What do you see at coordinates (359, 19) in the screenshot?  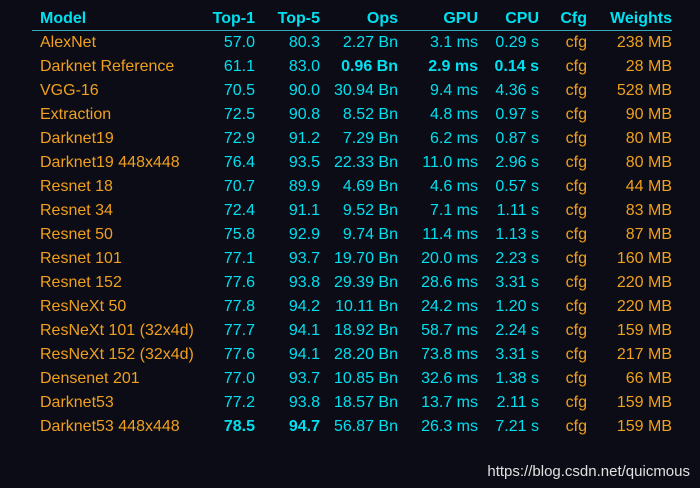 I see `header-ops: Ops` at bounding box center [359, 19].